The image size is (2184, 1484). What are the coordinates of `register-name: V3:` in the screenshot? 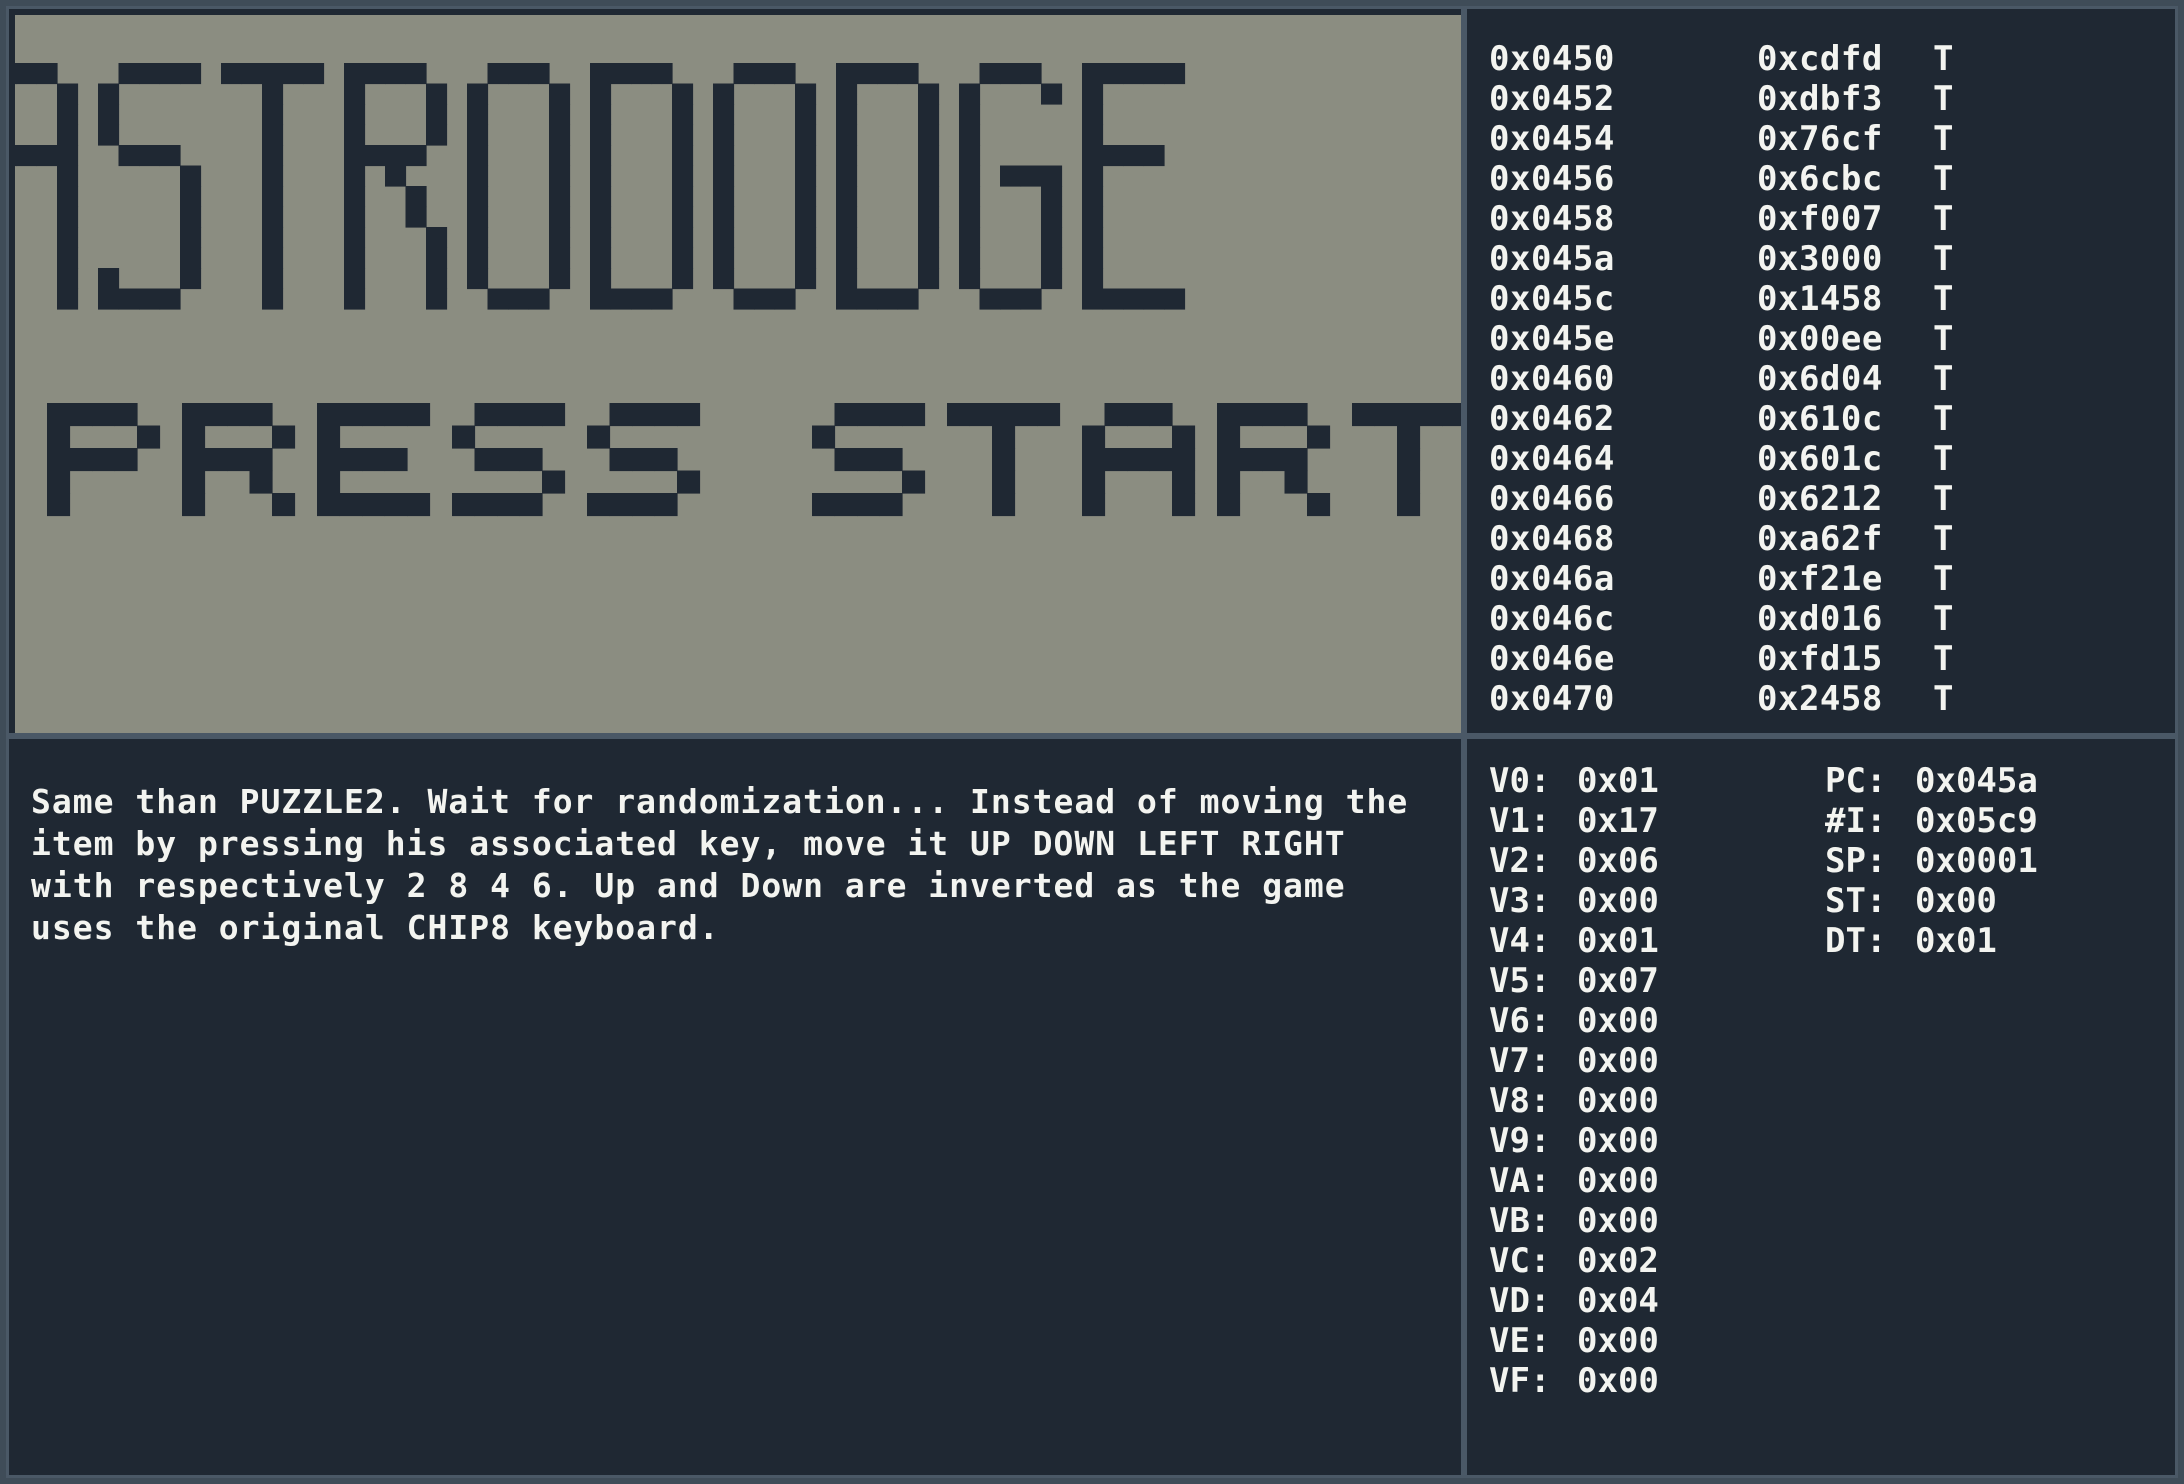 It's located at (1520, 901).